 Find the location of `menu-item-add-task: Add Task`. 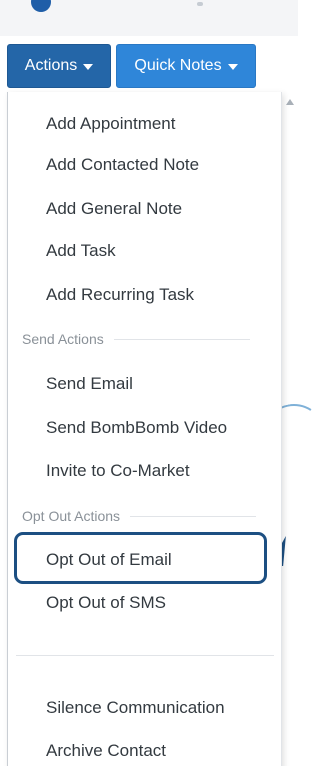

menu-item-add-task: Add Task is located at coordinates (81, 251).